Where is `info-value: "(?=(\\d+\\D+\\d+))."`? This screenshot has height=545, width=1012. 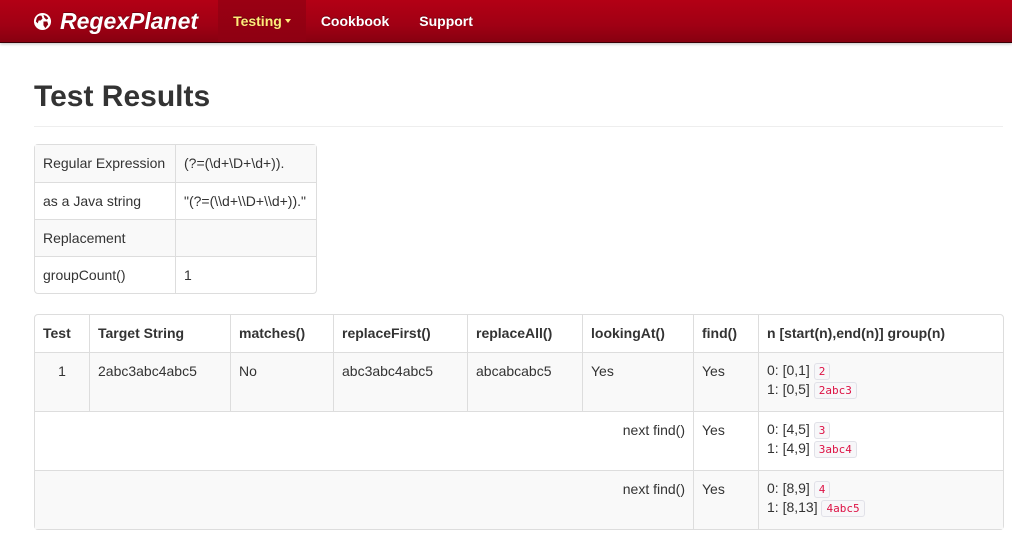
info-value: "(?=(\\d+\\D+\\d+))." is located at coordinates (245, 200).